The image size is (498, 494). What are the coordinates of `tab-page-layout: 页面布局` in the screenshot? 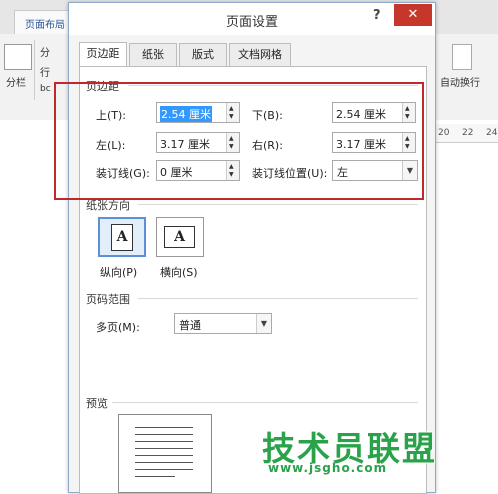 It's located at (42, 22).